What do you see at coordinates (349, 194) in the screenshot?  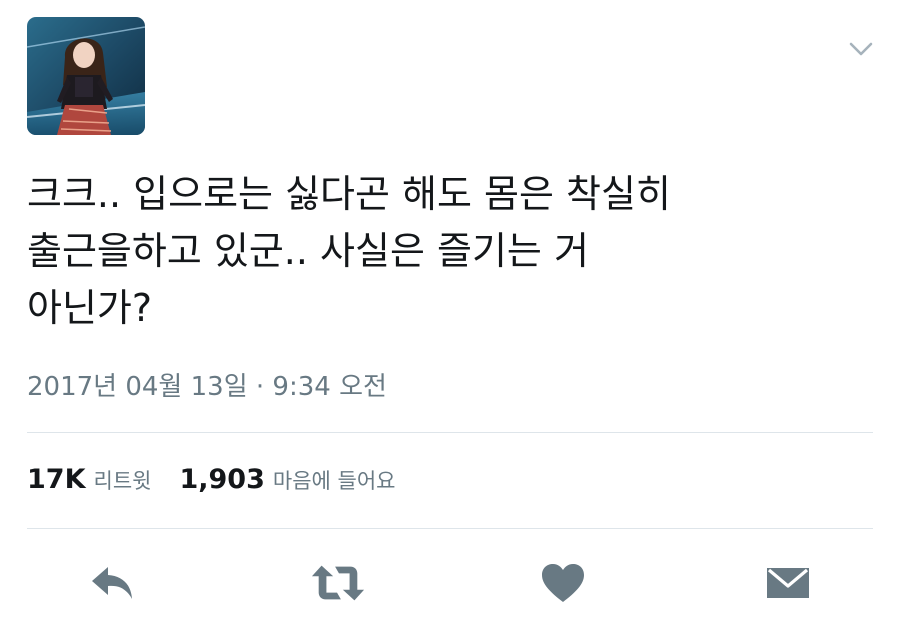 I see `tweet-text-line: 크크.. 입으로는 싫다곤 해도 몸은 착실히` at bounding box center [349, 194].